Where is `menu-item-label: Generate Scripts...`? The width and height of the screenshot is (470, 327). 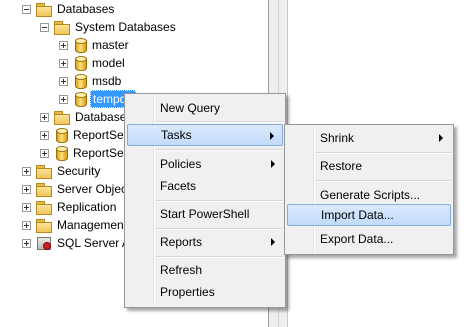 menu-item-label: Generate Scripts... is located at coordinates (370, 195).